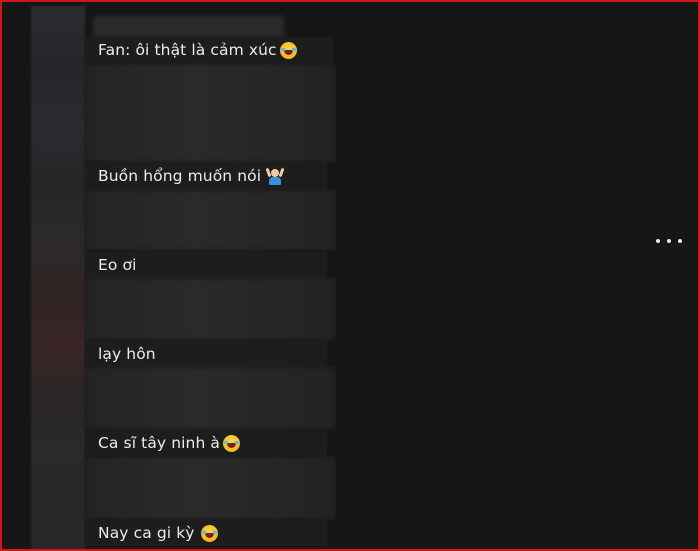  Describe the element at coordinates (206, 265) in the screenshot. I see `comment-item: Eo ơi` at that location.